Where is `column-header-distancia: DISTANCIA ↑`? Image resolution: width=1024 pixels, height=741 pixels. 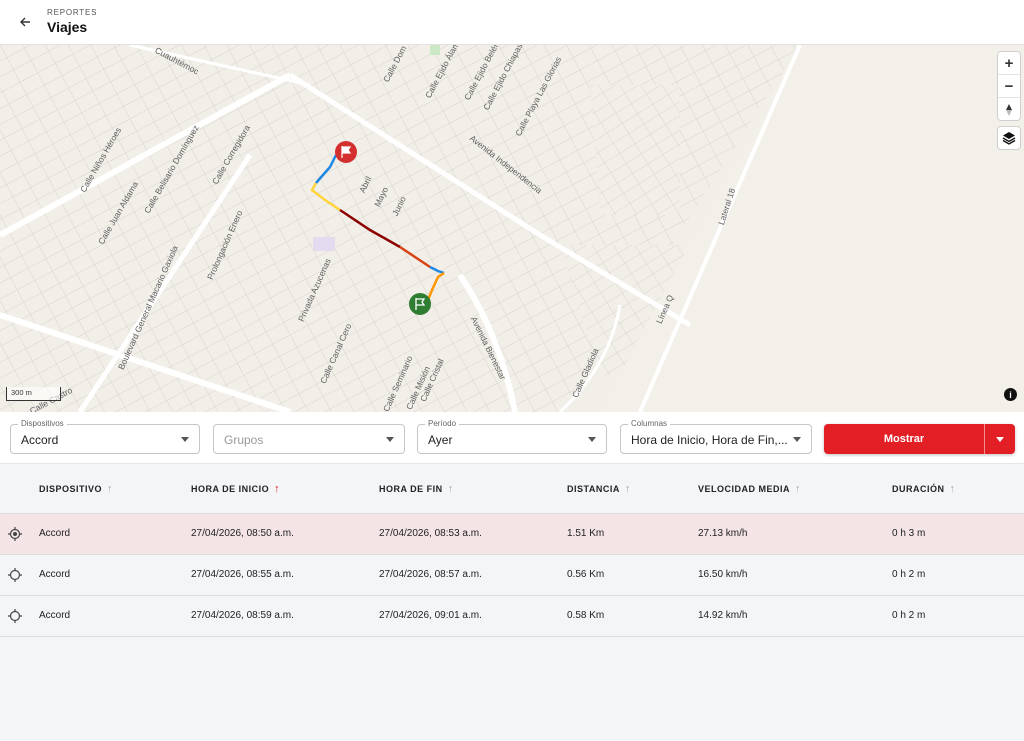
column-header-distancia: DISTANCIA ↑ is located at coordinates (628, 489).